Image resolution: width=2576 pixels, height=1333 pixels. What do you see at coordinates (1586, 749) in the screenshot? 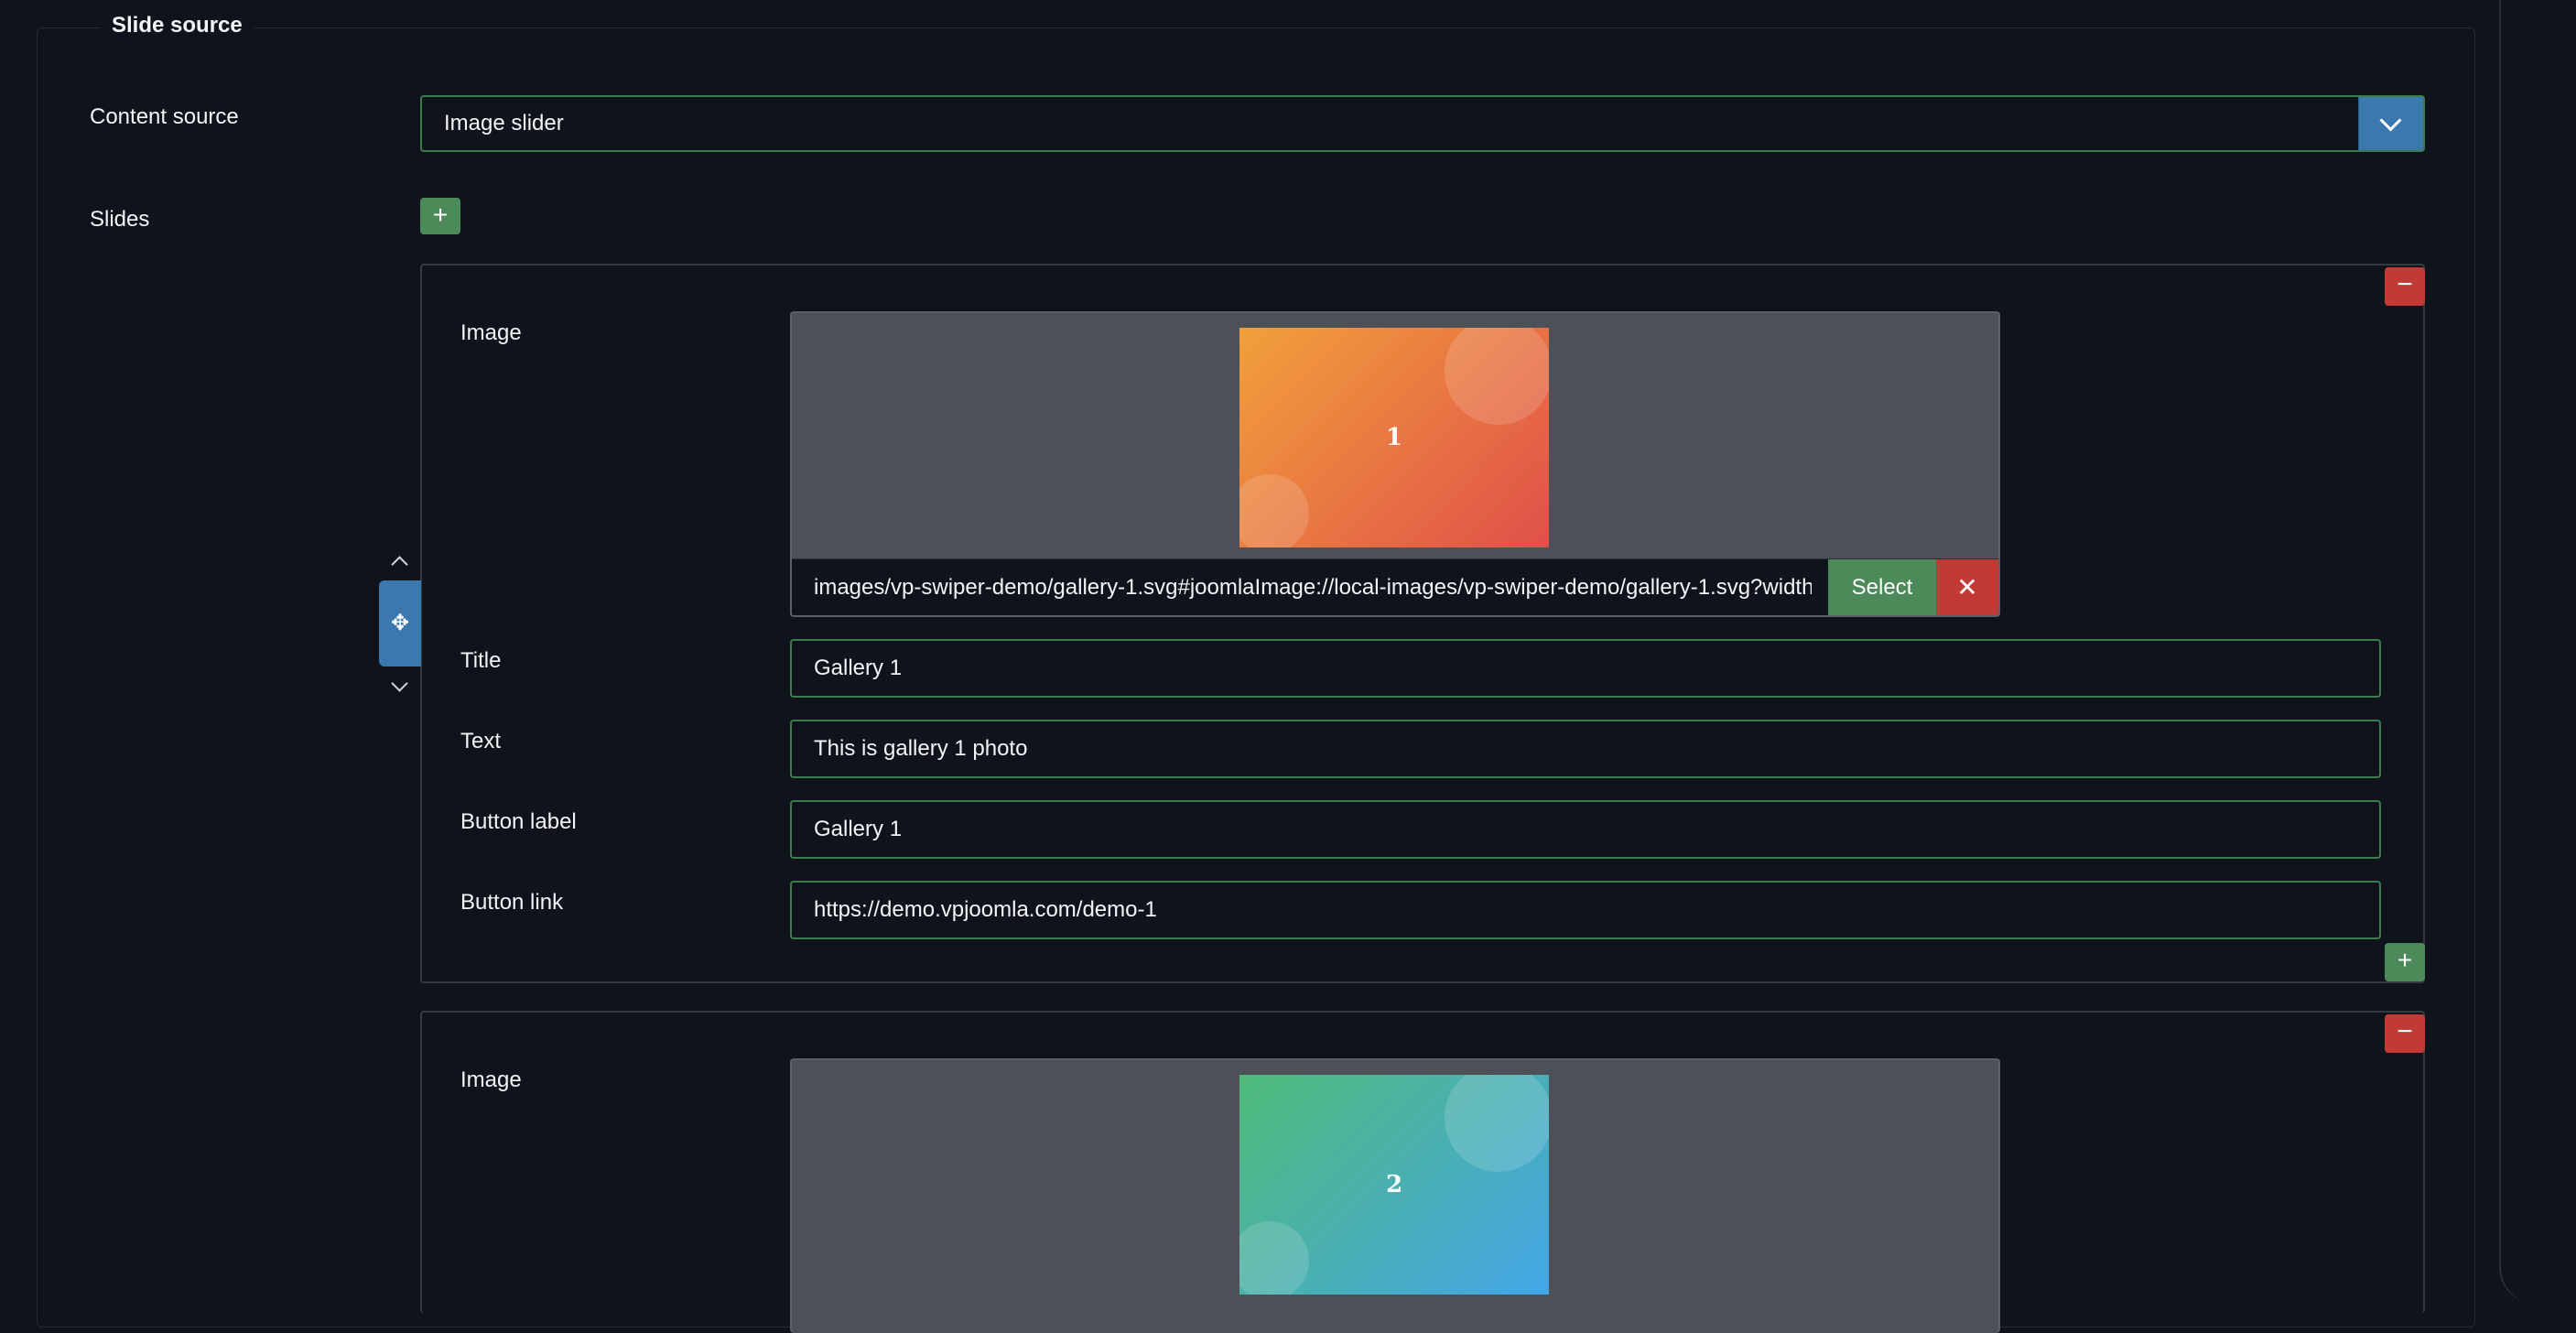
I see `text-input: This is gallery 1 photo` at bounding box center [1586, 749].